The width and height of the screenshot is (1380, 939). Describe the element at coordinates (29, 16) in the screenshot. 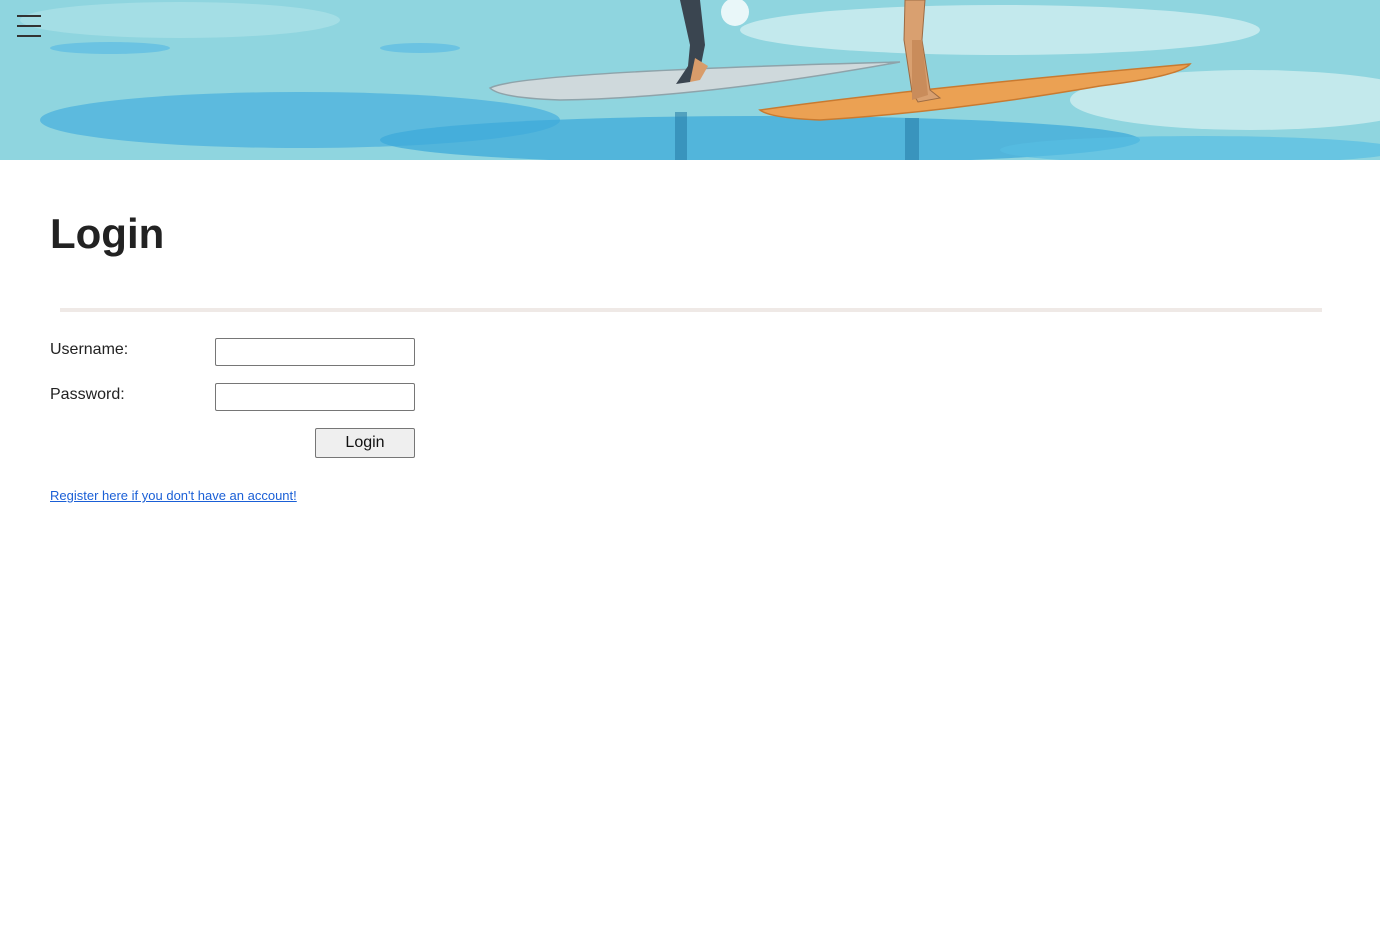

I see `hamburger-menu-icon` at that location.